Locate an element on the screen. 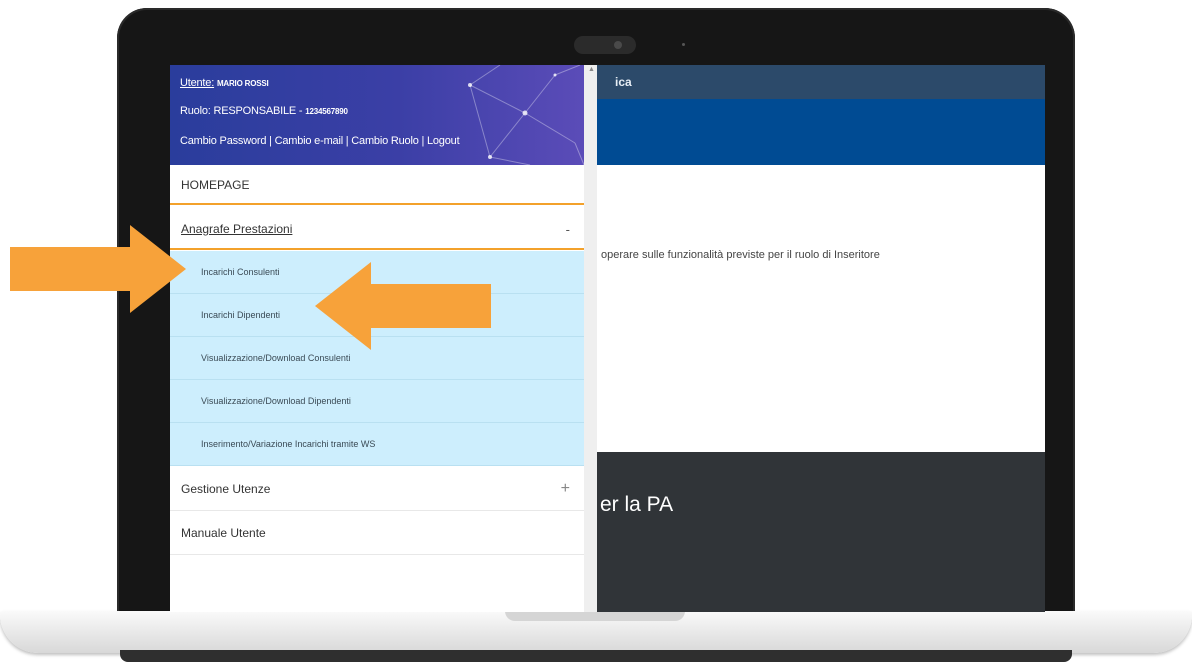 This screenshot has width=1192, height=662. menu-label: Gestione Utenze is located at coordinates (226, 489).